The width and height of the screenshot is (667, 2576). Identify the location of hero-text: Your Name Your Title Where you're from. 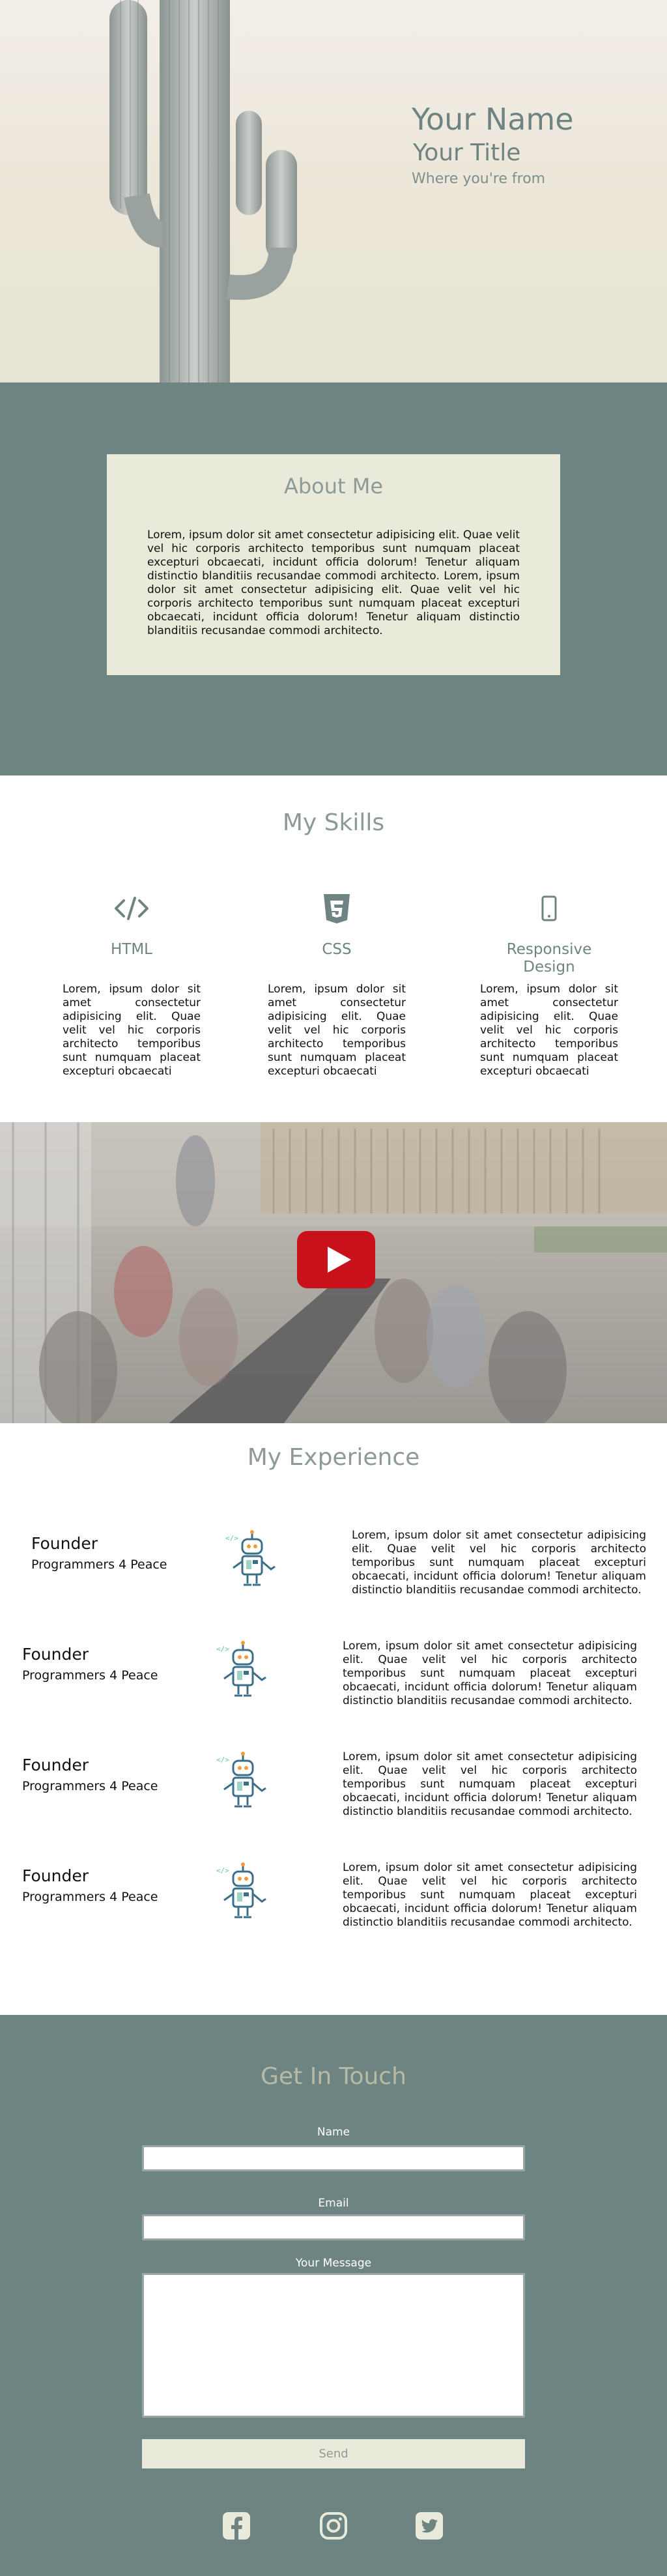
(493, 145).